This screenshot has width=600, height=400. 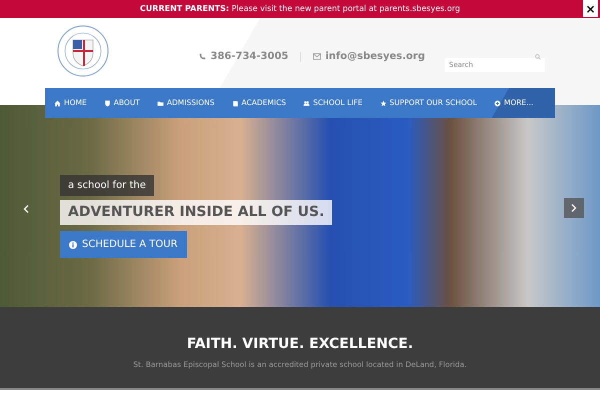 What do you see at coordinates (300, 9) in the screenshot?
I see `announcement-text: CURRENT PARENTS: Please visit the new parent portal at parents.sbesyes.org` at bounding box center [300, 9].